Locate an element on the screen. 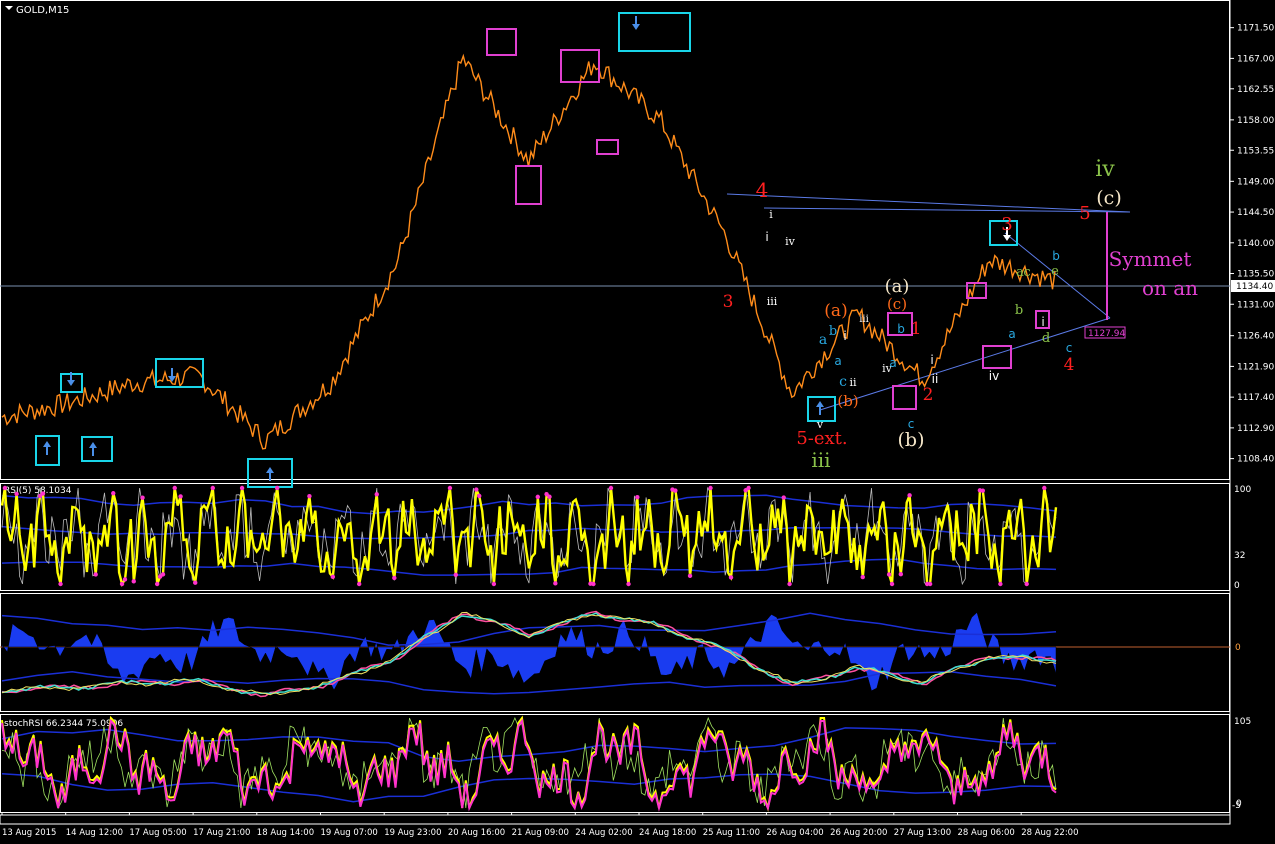  stochrsi-d-line is located at coordinates (529, 765).